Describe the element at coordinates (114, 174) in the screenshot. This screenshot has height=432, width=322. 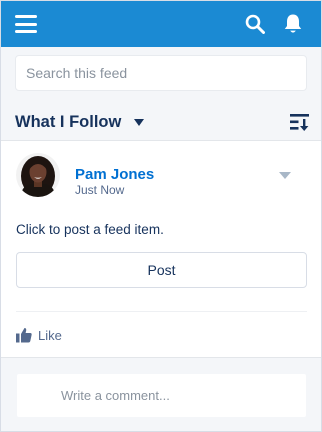
I see `post-author-link: Pam Jones` at that location.